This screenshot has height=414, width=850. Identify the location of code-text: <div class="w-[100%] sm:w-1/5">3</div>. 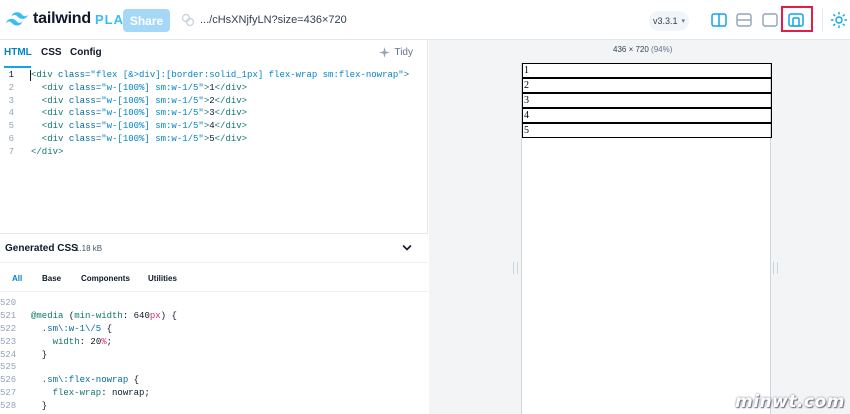
(139, 113).